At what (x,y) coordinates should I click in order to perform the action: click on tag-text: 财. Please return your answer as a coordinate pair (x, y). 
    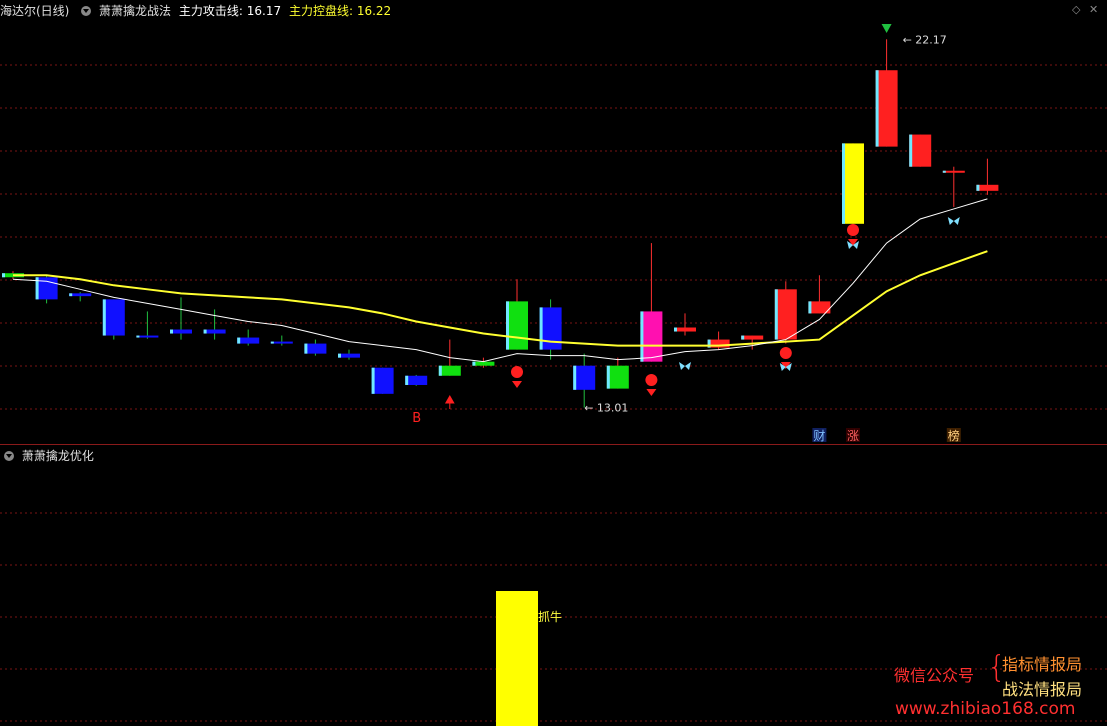
    Looking at the image, I should click on (819, 436).